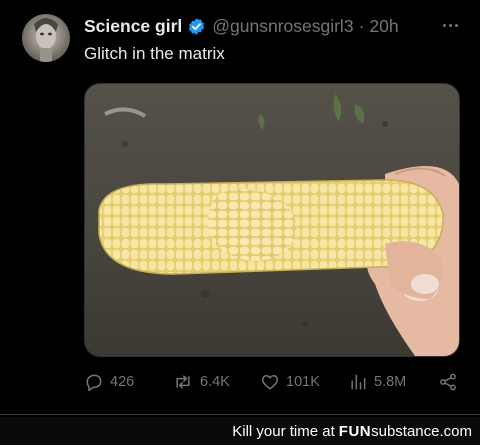 This screenshot has height=445, width=480. What do you see at coordinates (133, 26) in the screenshot?
I see `display-name: Science girl` at bounding box center [133, 26].